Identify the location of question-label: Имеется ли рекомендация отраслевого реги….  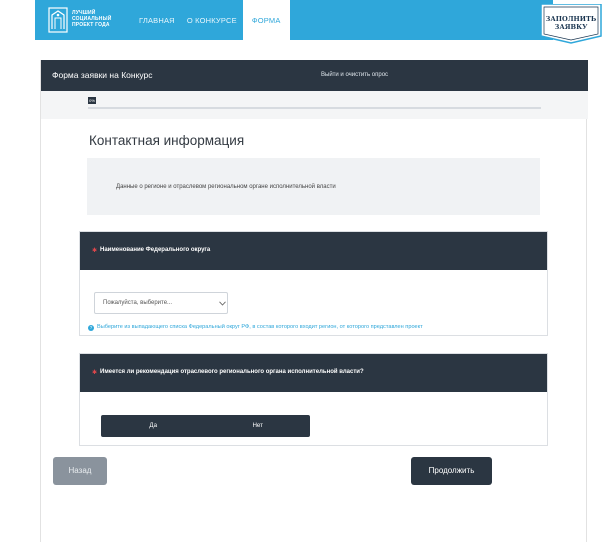
(232, 372).